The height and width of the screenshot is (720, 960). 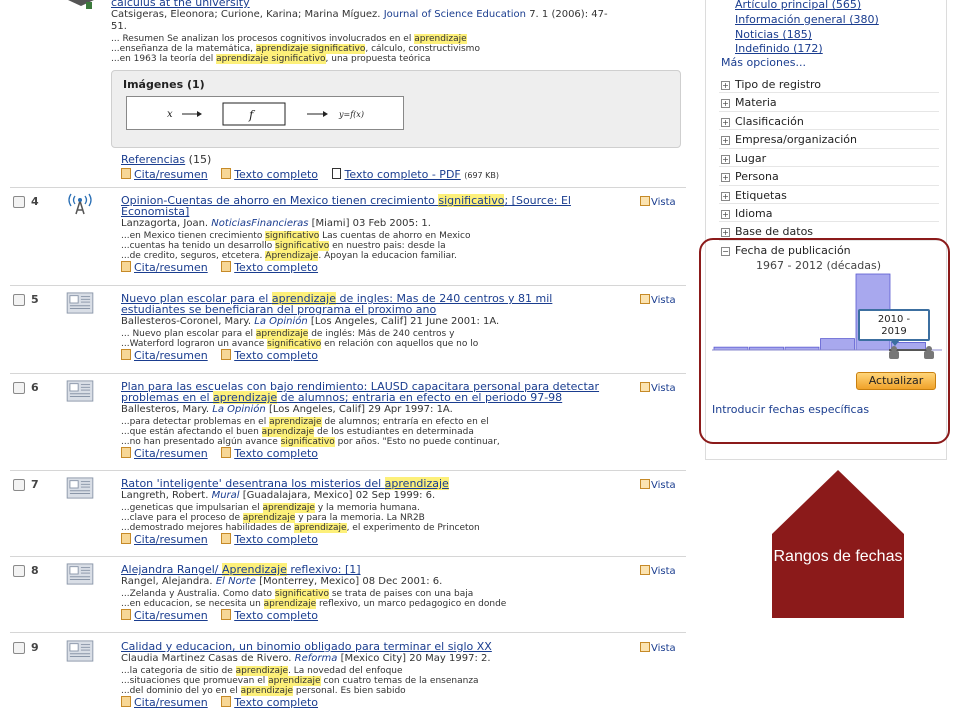 I want to click on references-count: (15), so click(x=200, y=159).